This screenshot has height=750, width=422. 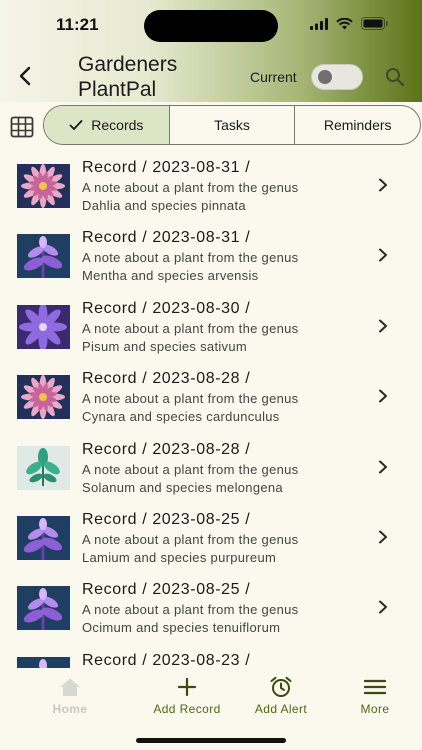 I want to click on nav-label: More, so click(x=375, y=709).